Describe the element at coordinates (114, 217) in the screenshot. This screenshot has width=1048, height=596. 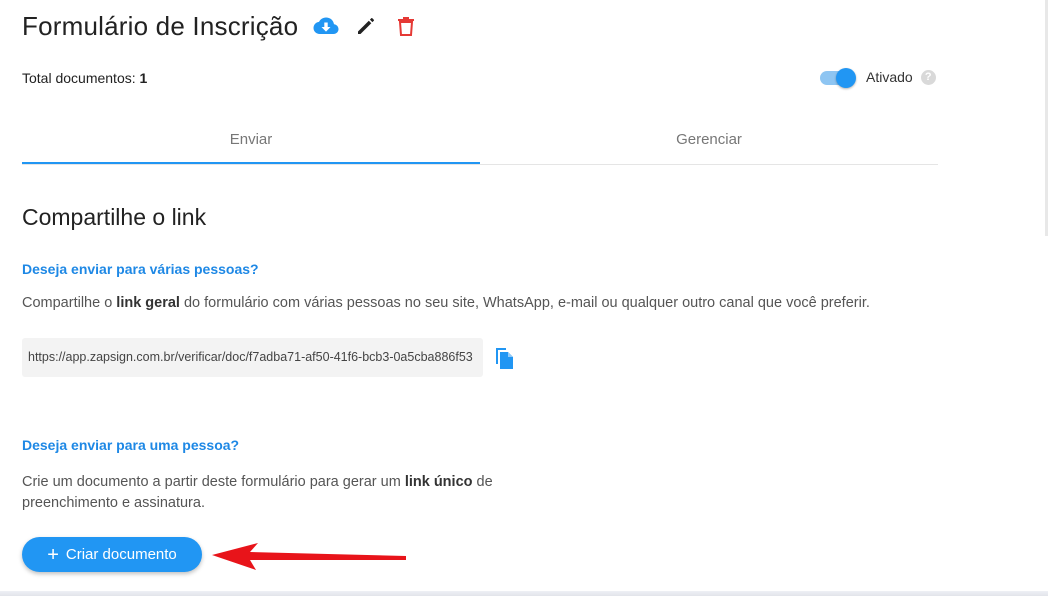
I see `share-section-title: Compartilhe o link` at that location.